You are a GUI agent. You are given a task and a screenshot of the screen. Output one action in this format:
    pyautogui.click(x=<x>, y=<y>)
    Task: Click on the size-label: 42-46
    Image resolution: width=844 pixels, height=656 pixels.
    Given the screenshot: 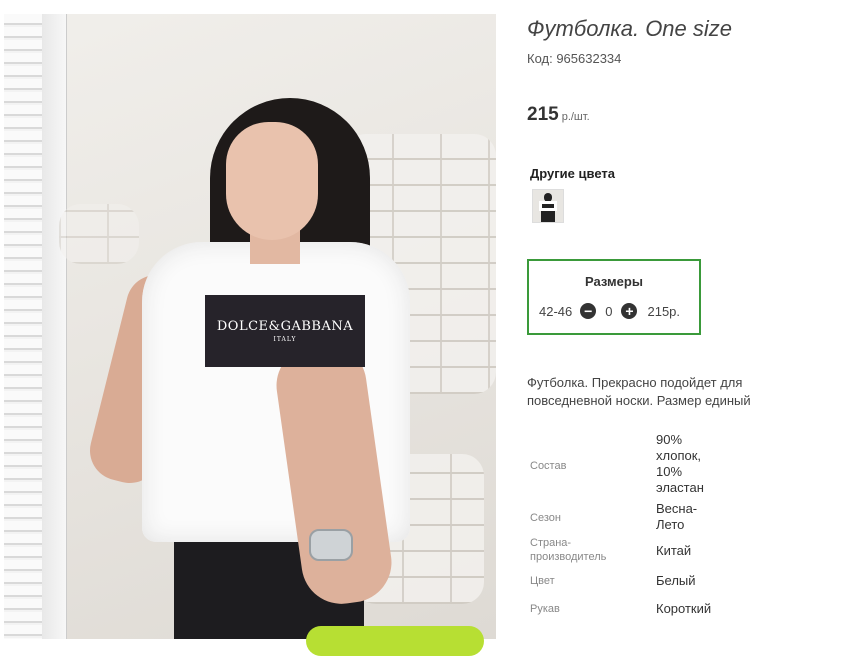 What is the action you would take?
    pyautogui.click(x=556, y=311)
    